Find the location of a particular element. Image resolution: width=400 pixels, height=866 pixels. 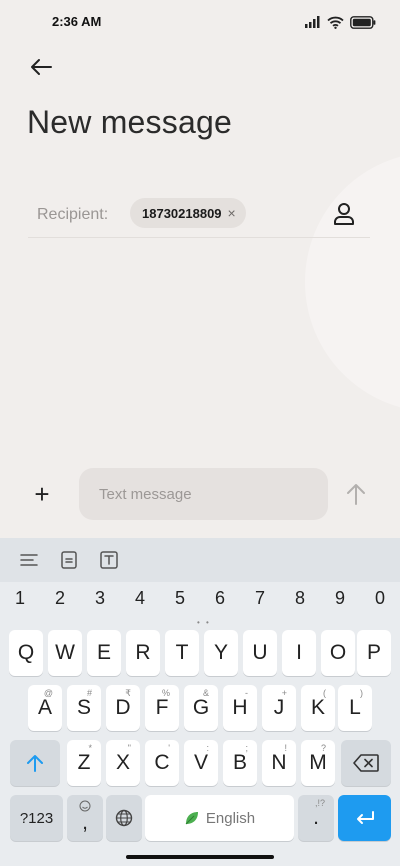

key-q: Q is located at coordinates (26, 653).